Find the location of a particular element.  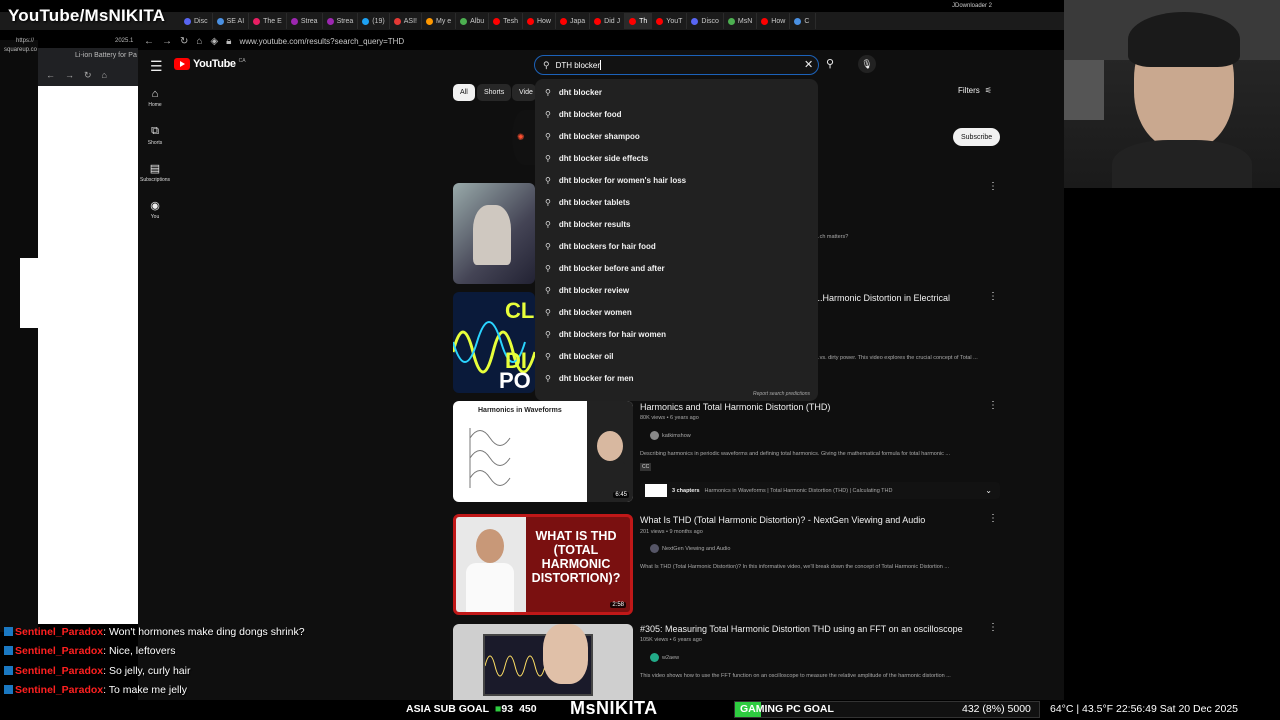

browser-tab: Japa is located at coordinates (573, 21).